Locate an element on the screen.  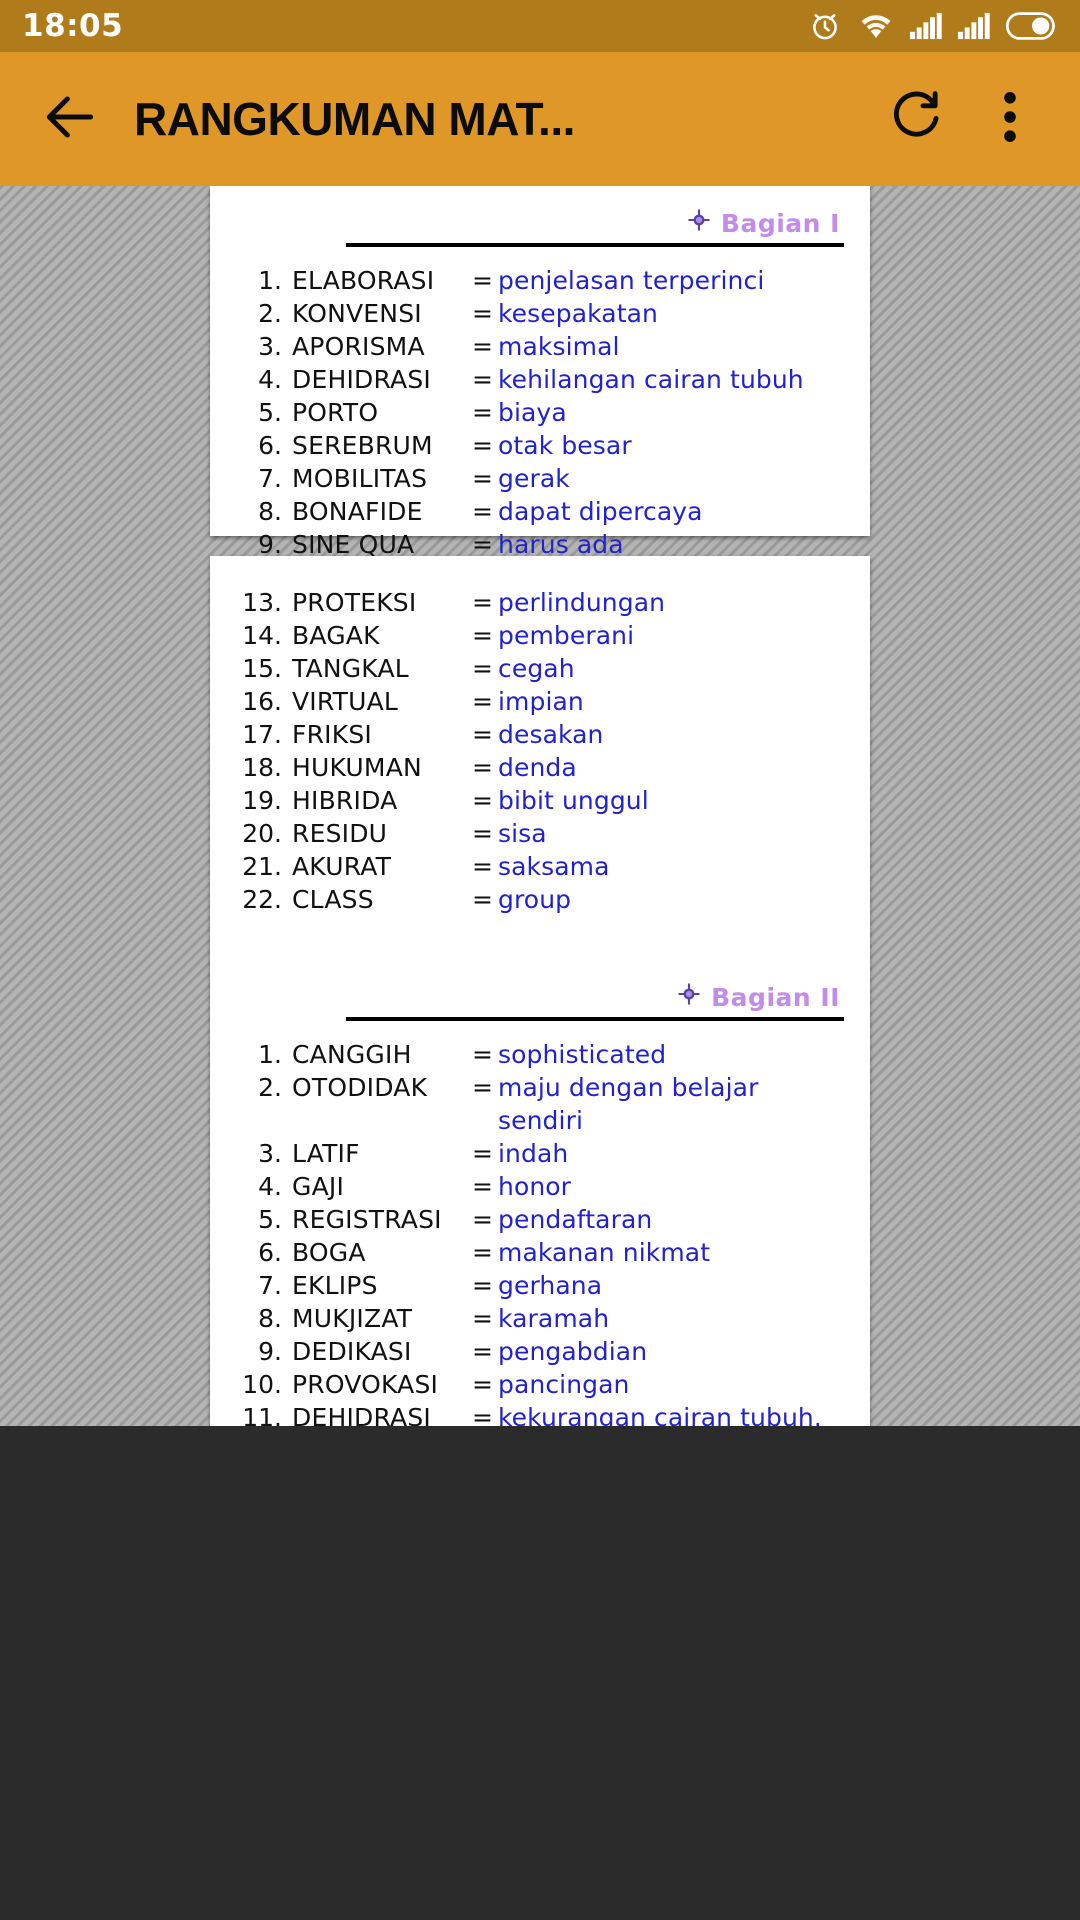
row-definition: honor is located at coordinates (535, 1186).